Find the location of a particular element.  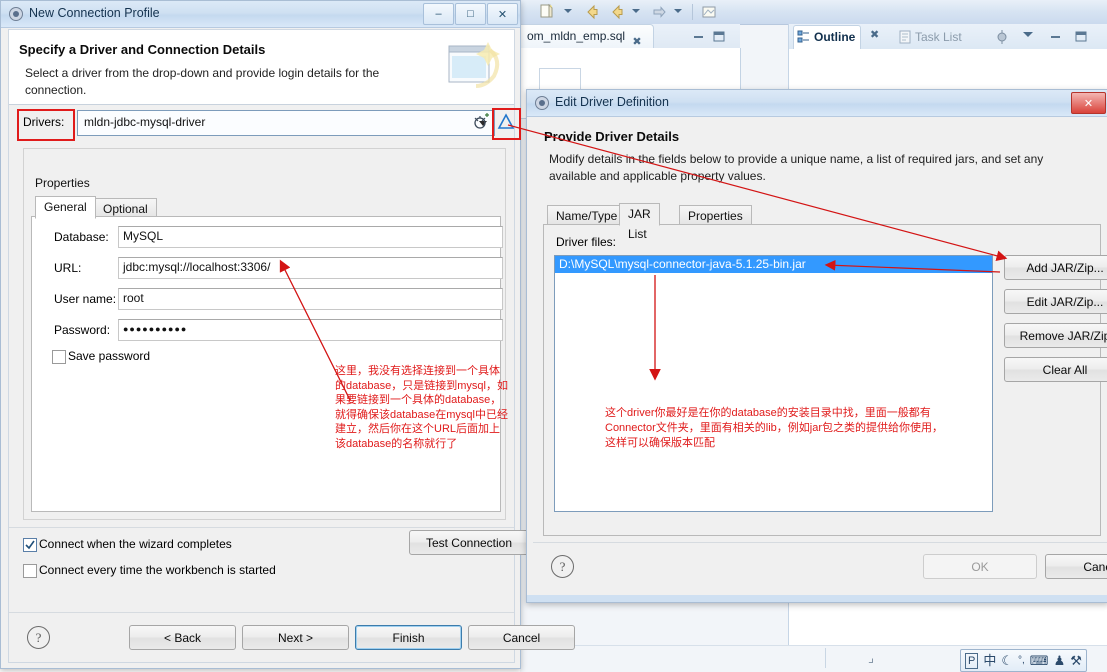

save-password-label: Save password is located at coordinates (109, 356).